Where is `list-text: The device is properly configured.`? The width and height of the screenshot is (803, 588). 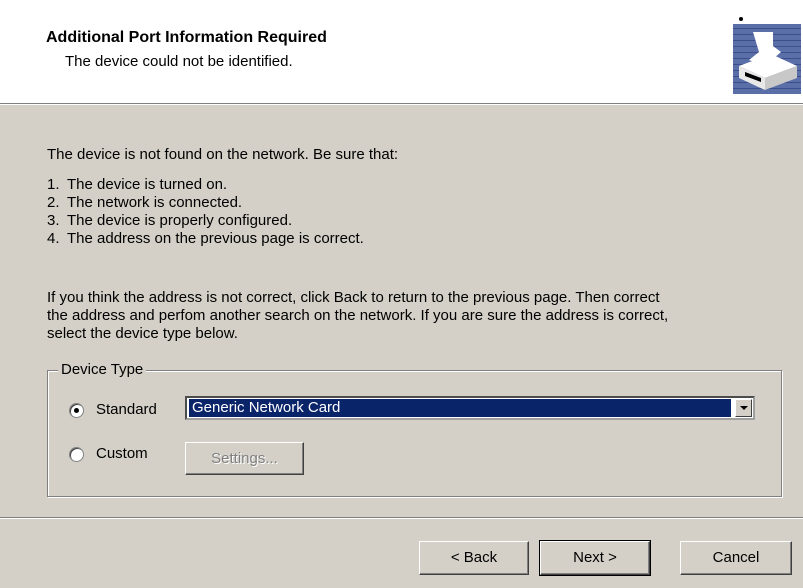
list-text: The device is properly configured. is located at coordinates (180, 220).